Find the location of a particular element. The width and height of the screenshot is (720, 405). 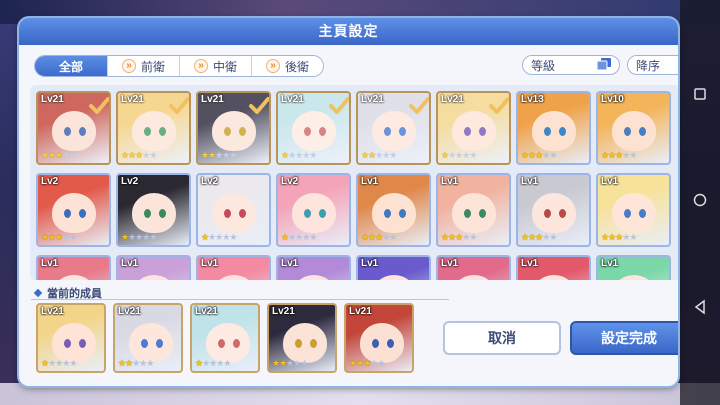

tab-all: 全部 is located at coordinates (71, 66).